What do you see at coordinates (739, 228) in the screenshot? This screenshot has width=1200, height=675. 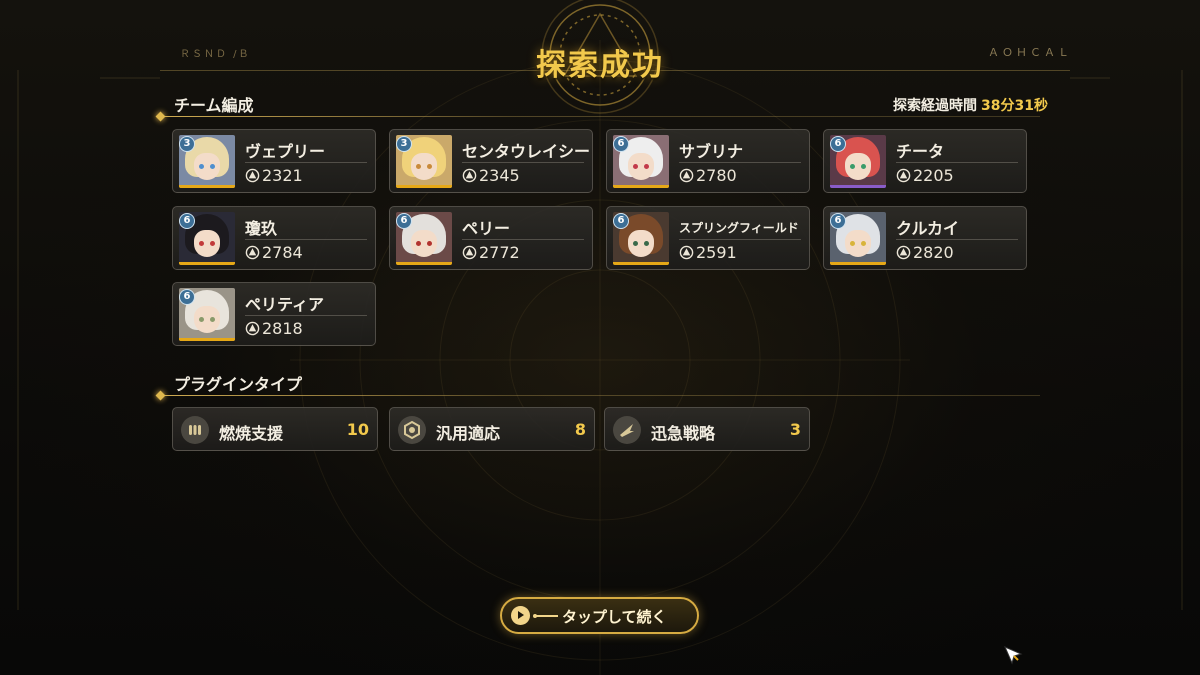 I see `character-name: スプリングフィールド` at bounding box center [739, 228].